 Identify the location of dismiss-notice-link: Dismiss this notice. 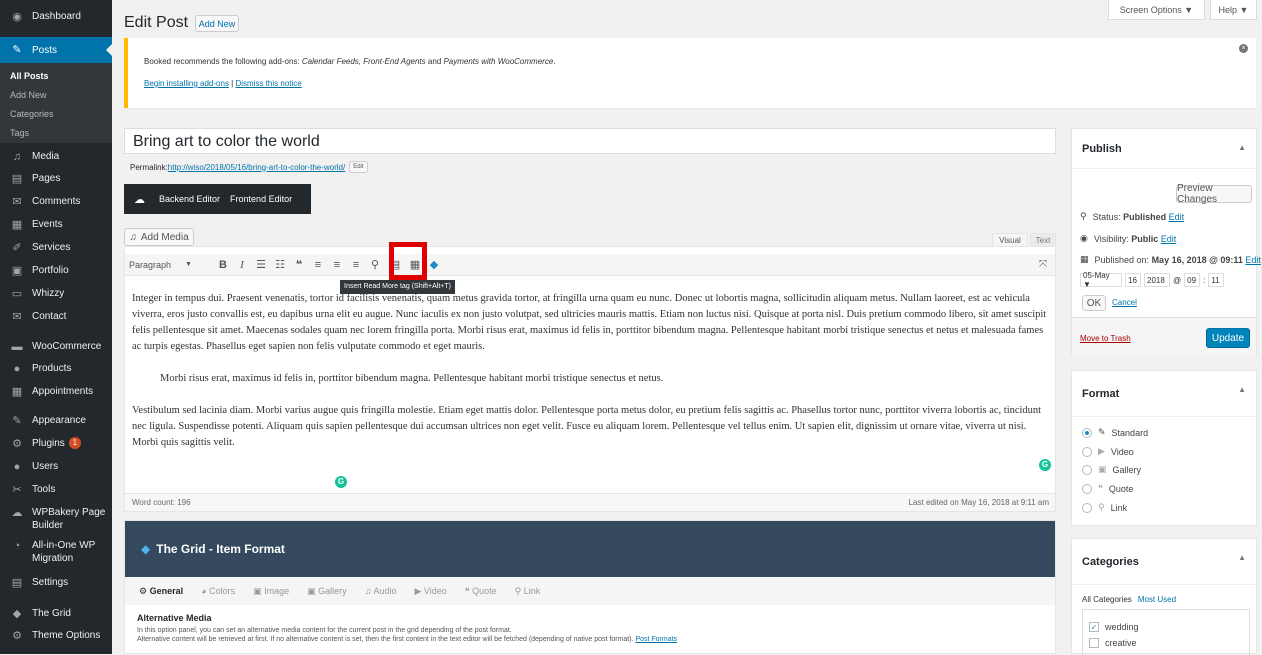
(268, 83).